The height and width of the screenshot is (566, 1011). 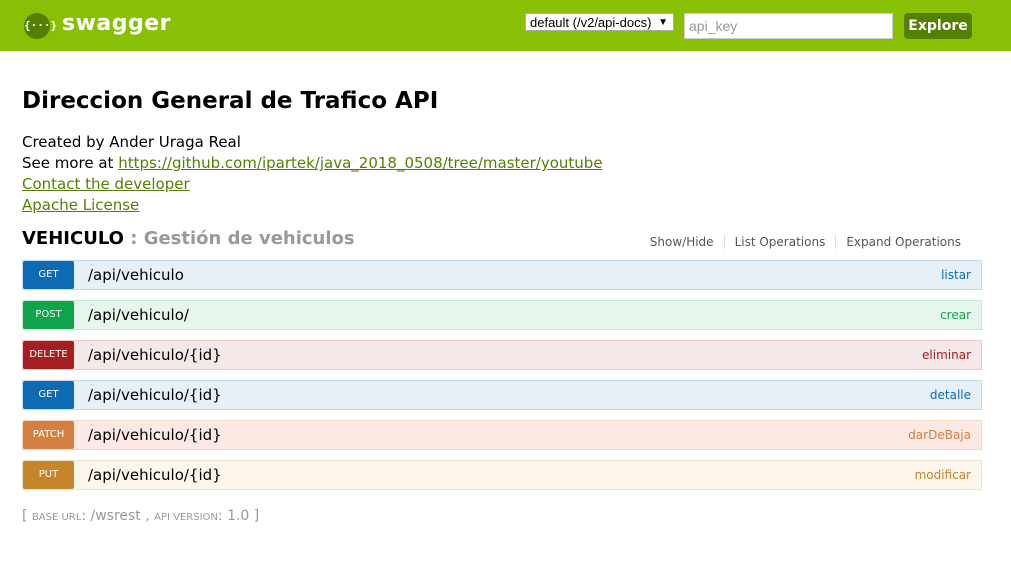 I want to click on contact-developer-link: Contact the developer, so click(x=106, y=184).